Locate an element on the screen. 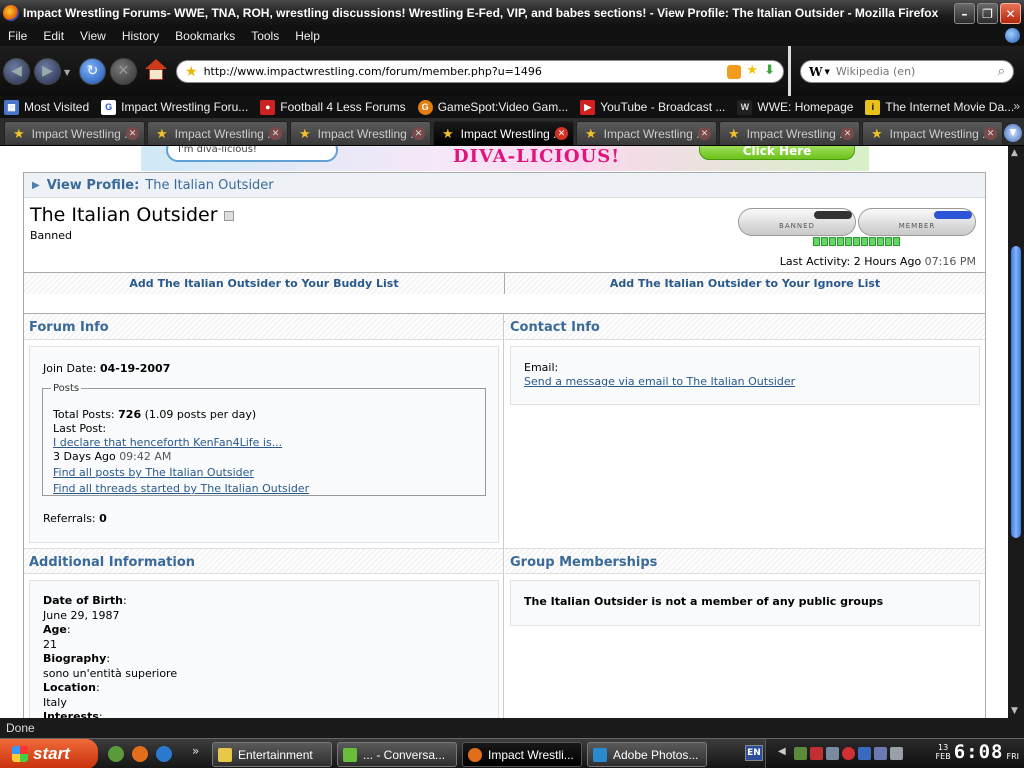 This screenshot has width=1024, height=768. collapse-arrow-icon: ▶ is located at coordinates (36, 185).